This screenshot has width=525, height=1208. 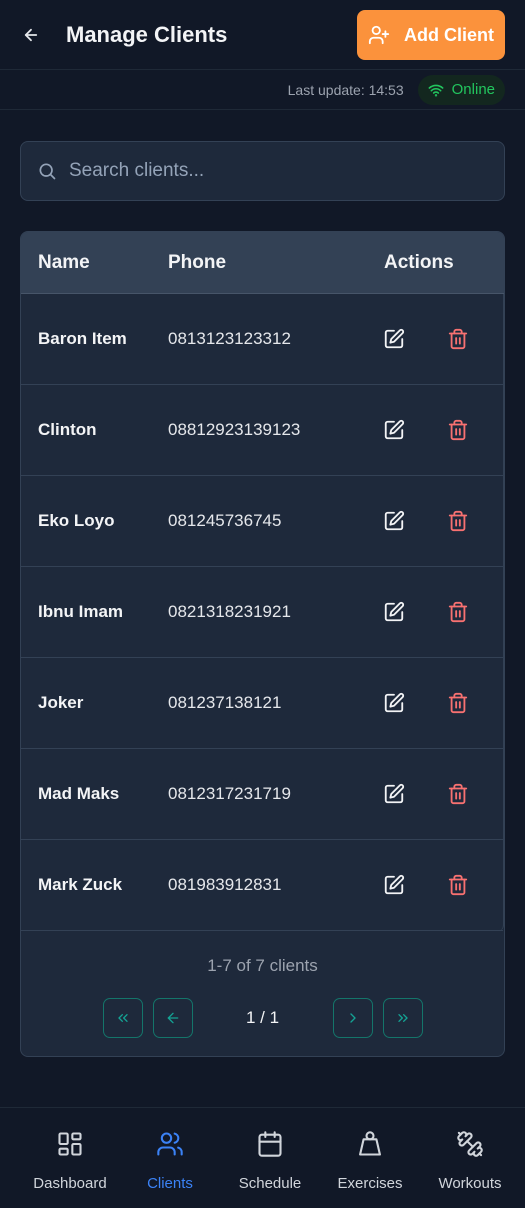 I want to click on client-phone: 081237138121, so click(x=225, y=702).